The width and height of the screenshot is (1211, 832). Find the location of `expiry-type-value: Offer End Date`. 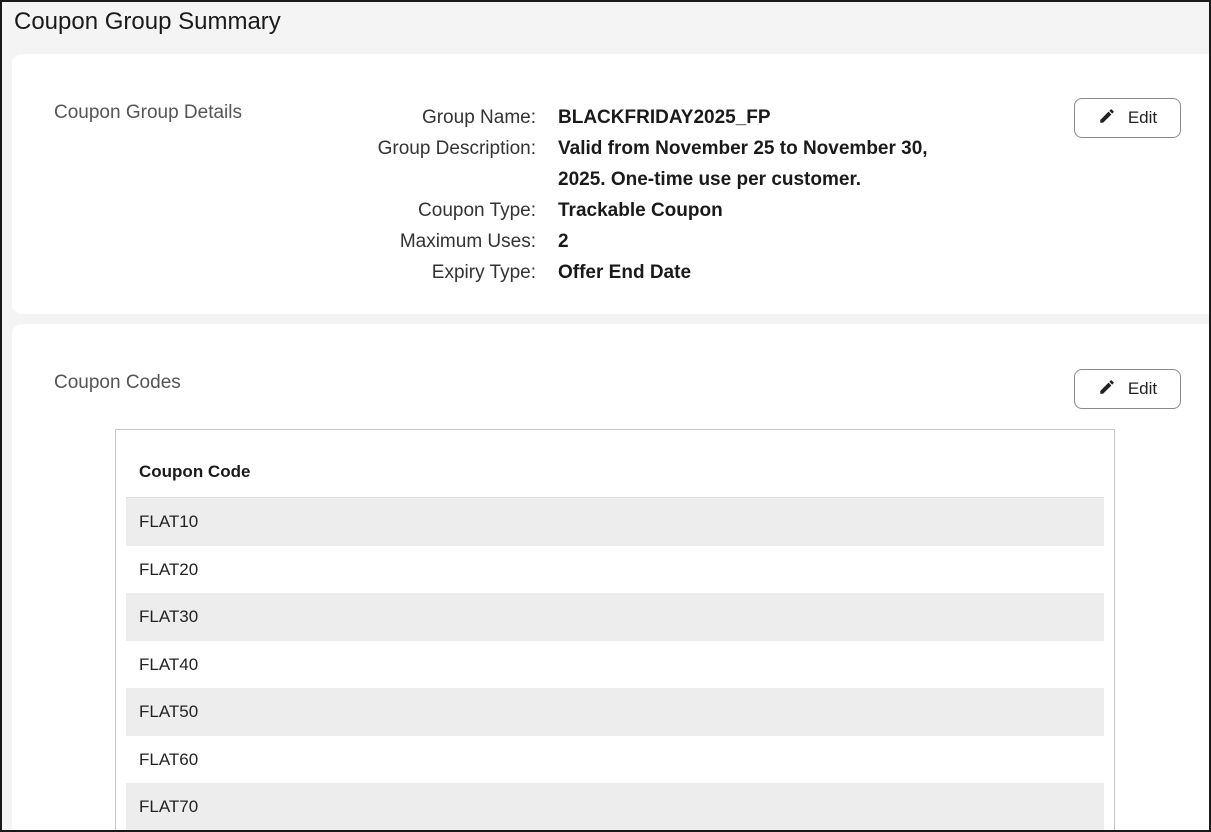

expiry-type-value: Offer End Date is located at coordinates (625, 272).